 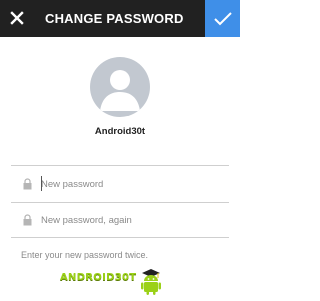 I want to click on watermark-logo: ANDROID30T, so click(x=120, y=281).